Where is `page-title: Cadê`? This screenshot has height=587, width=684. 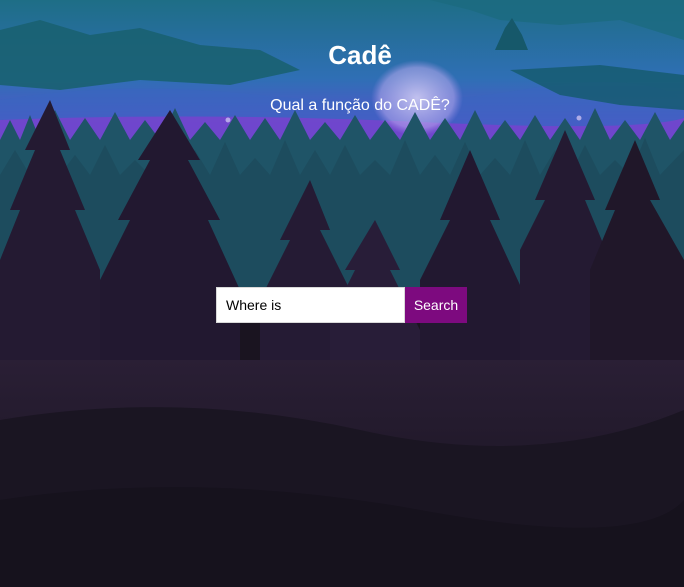 page-title: Cadê is located at coordinates (360, 55).